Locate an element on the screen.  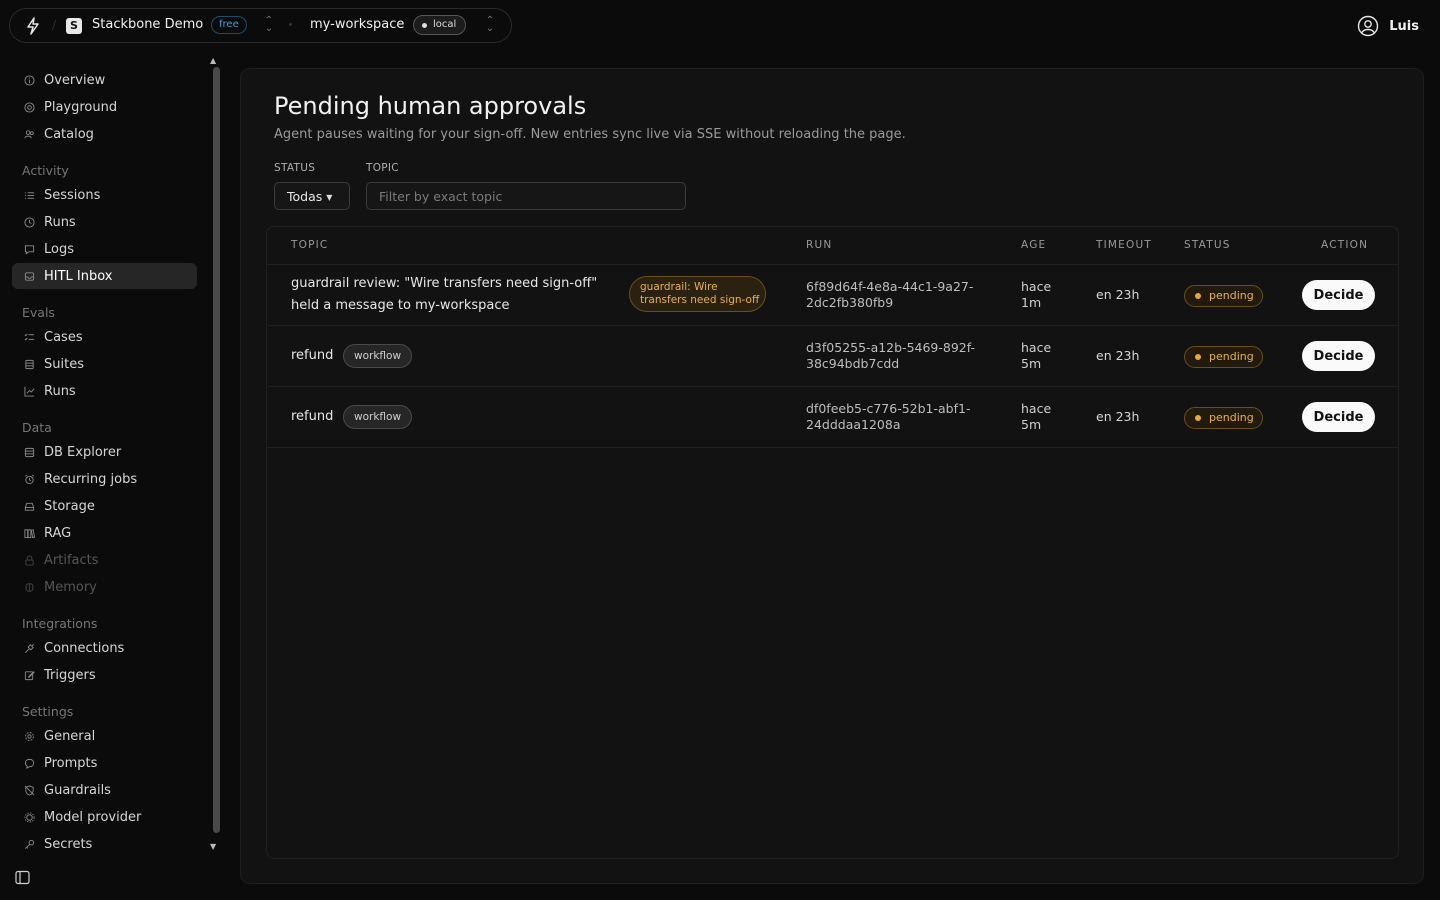
user-menu: Luis is located at coordinates (1388, 26).